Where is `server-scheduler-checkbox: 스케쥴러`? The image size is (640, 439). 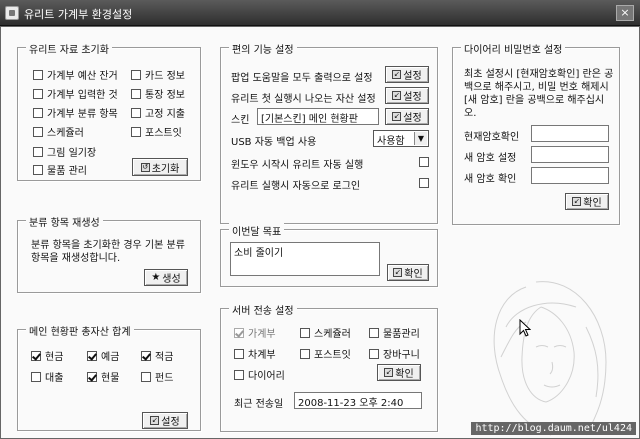
server-scheduler-checkbox: 스케쥴러 is located at coordinates (325, 332).